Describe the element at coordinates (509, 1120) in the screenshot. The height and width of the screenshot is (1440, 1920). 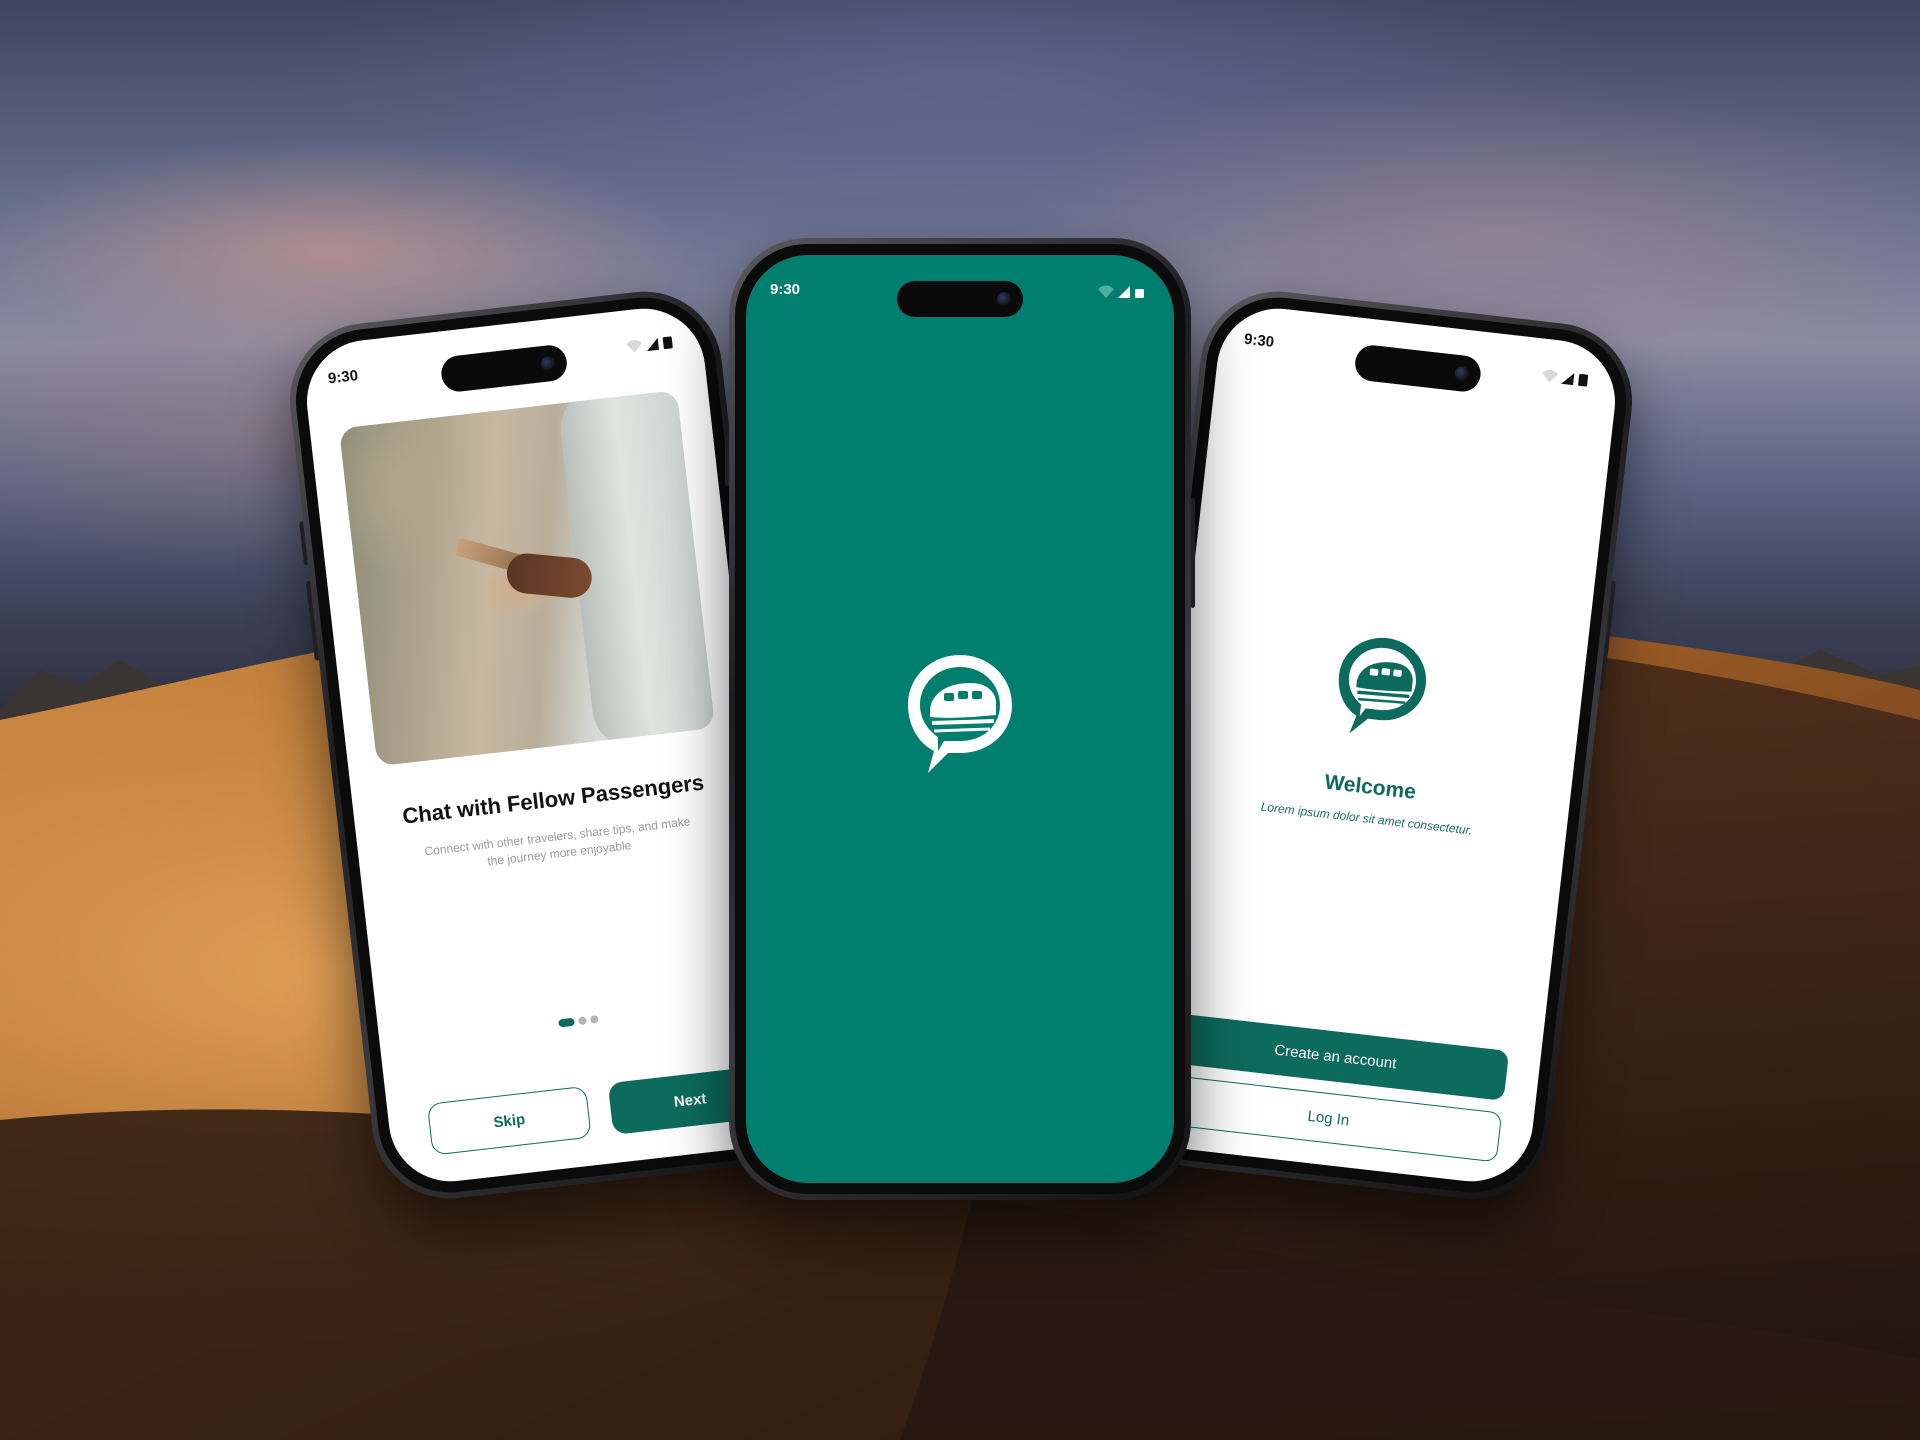
I see `skip-button: Skip` at that location.